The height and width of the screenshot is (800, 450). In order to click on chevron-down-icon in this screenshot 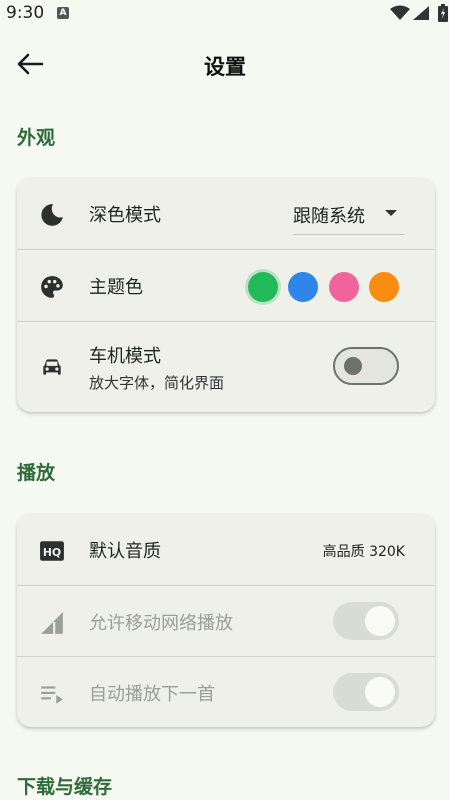, I will do `click(391, 213)`.